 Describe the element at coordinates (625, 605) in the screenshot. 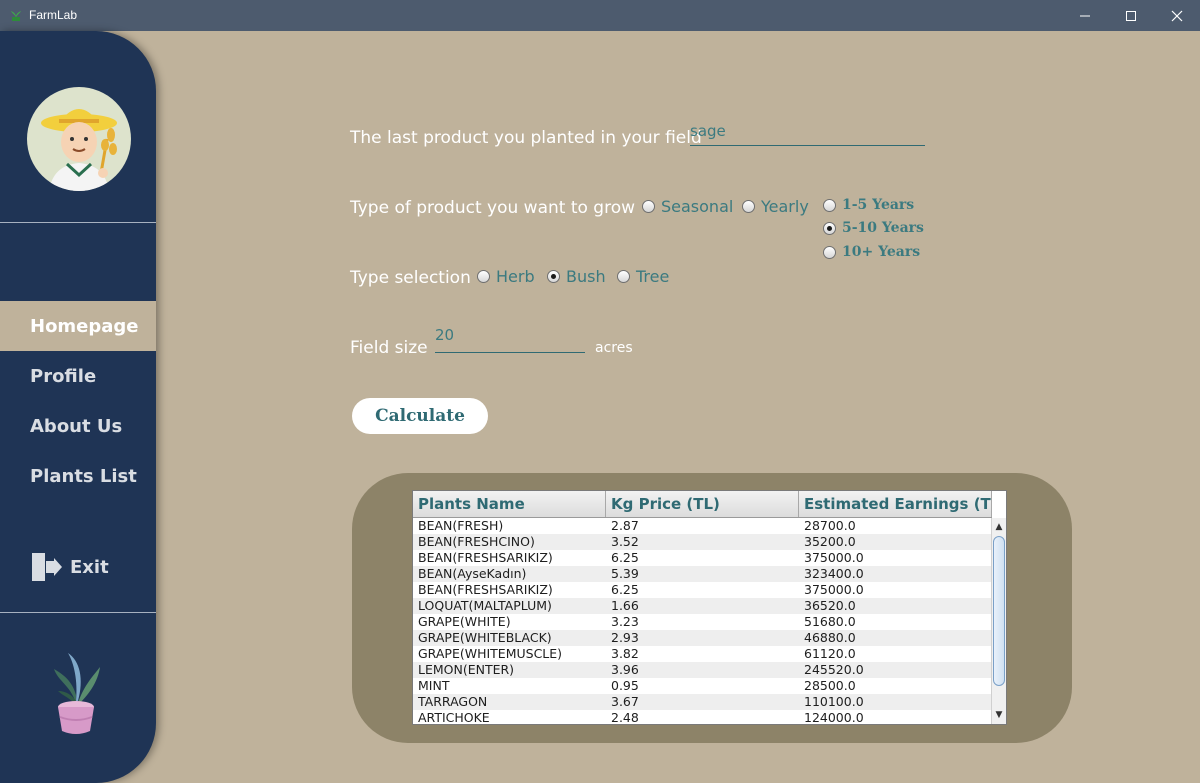

I see `kg-price-cell: 1.66` at that location.